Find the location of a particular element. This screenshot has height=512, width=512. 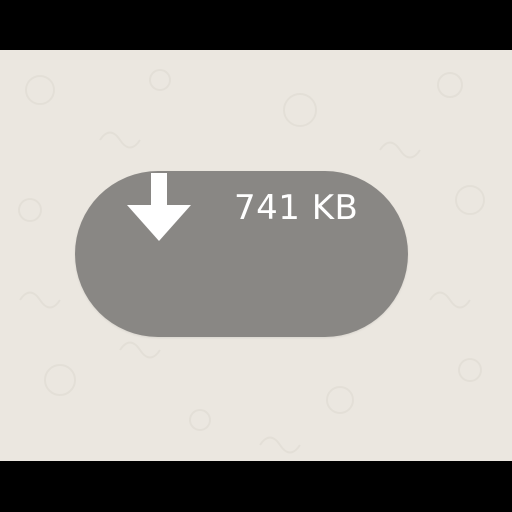

download-arrow-icon is located at coordinates (159, 207).